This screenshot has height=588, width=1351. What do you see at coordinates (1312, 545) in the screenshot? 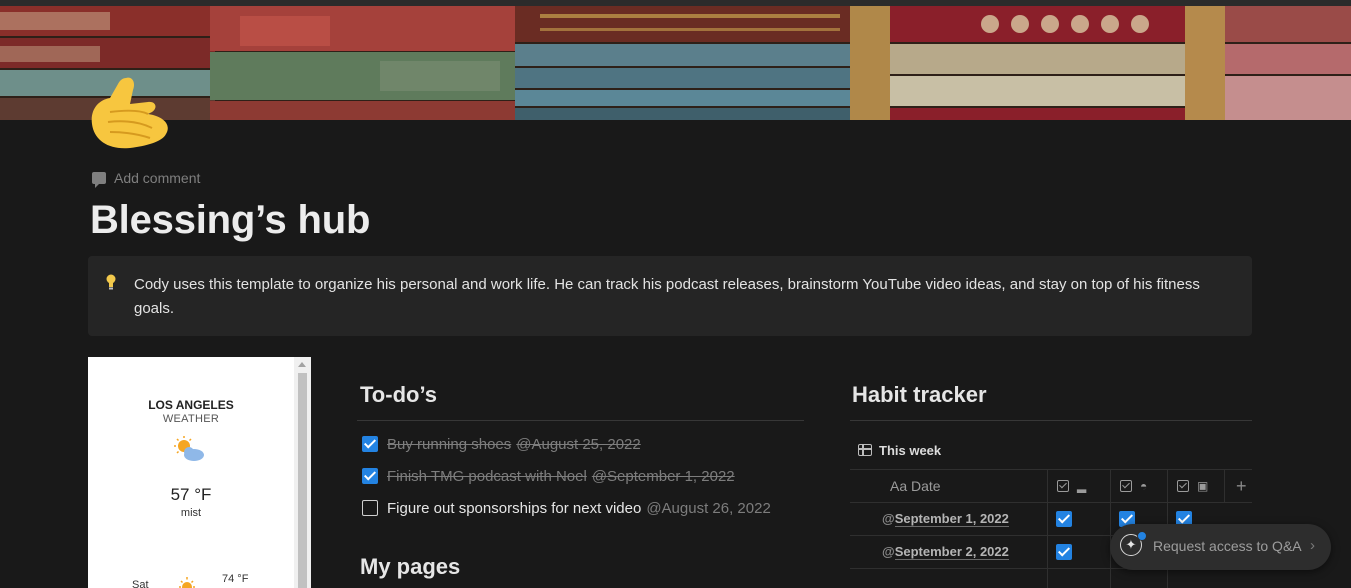
I see `chevron-right-icon: ›` at bounding box center [1312, 545].